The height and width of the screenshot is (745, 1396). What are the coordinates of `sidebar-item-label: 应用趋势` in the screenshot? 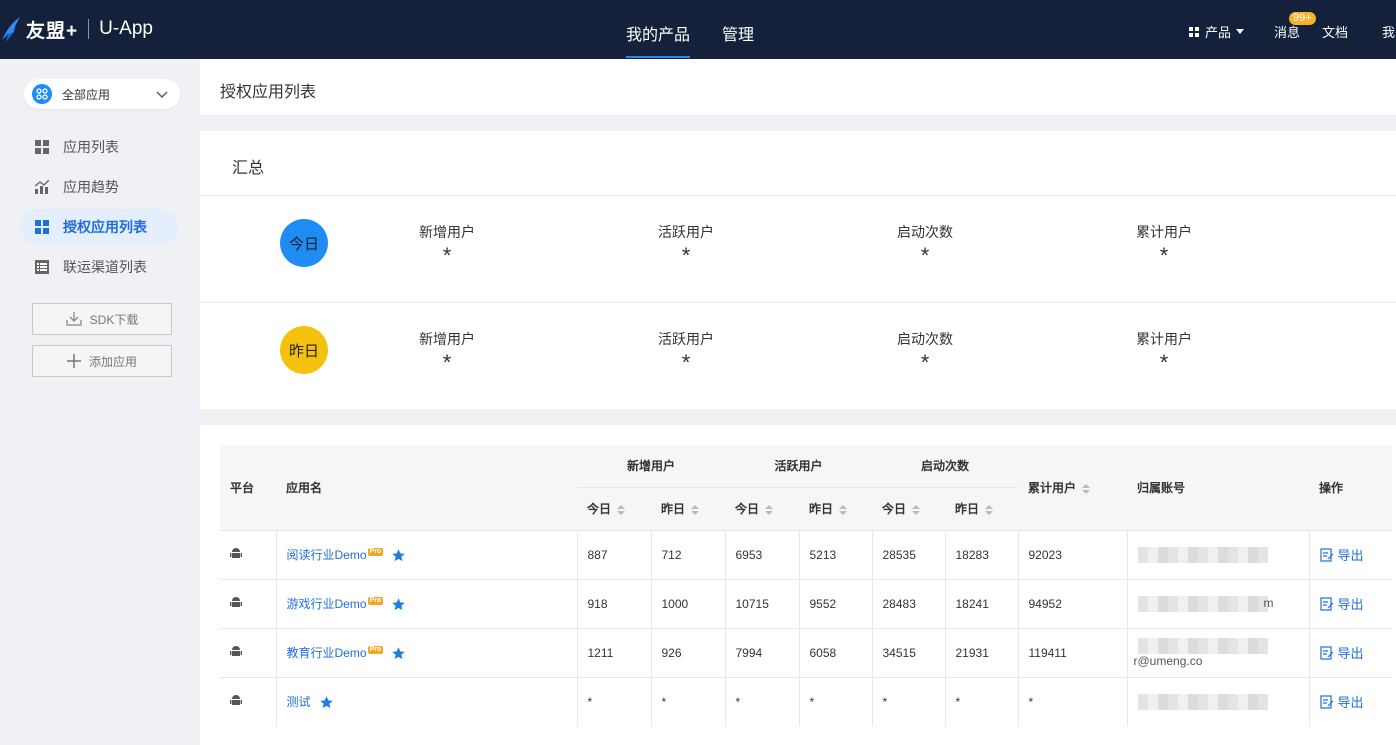 It's located at (91, 187).